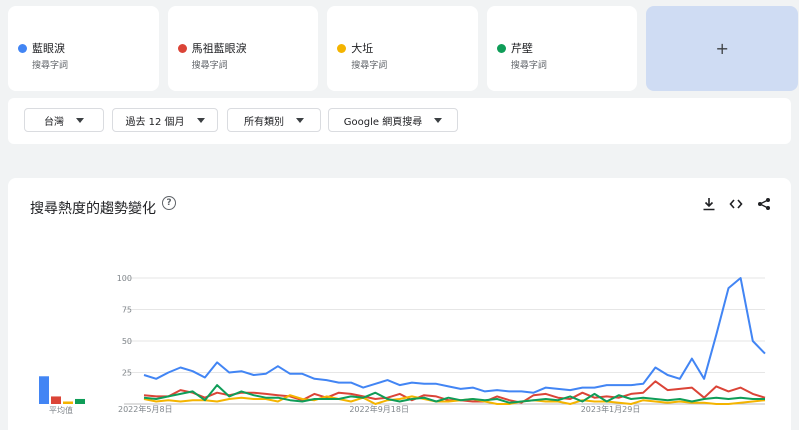 Image resolution: width=799 pixels, height=430 pixels. Describe the element at coordinates (124, 278) in the screenshot. I see `y-tick-label: 100` at that location.